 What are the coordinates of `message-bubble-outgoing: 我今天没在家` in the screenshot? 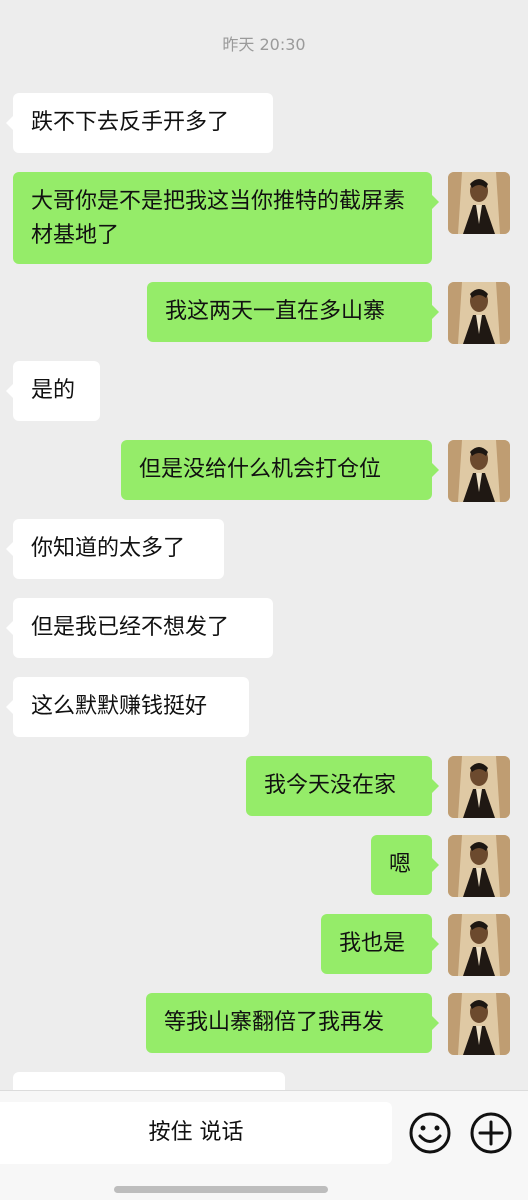 It's located at (342, 786).